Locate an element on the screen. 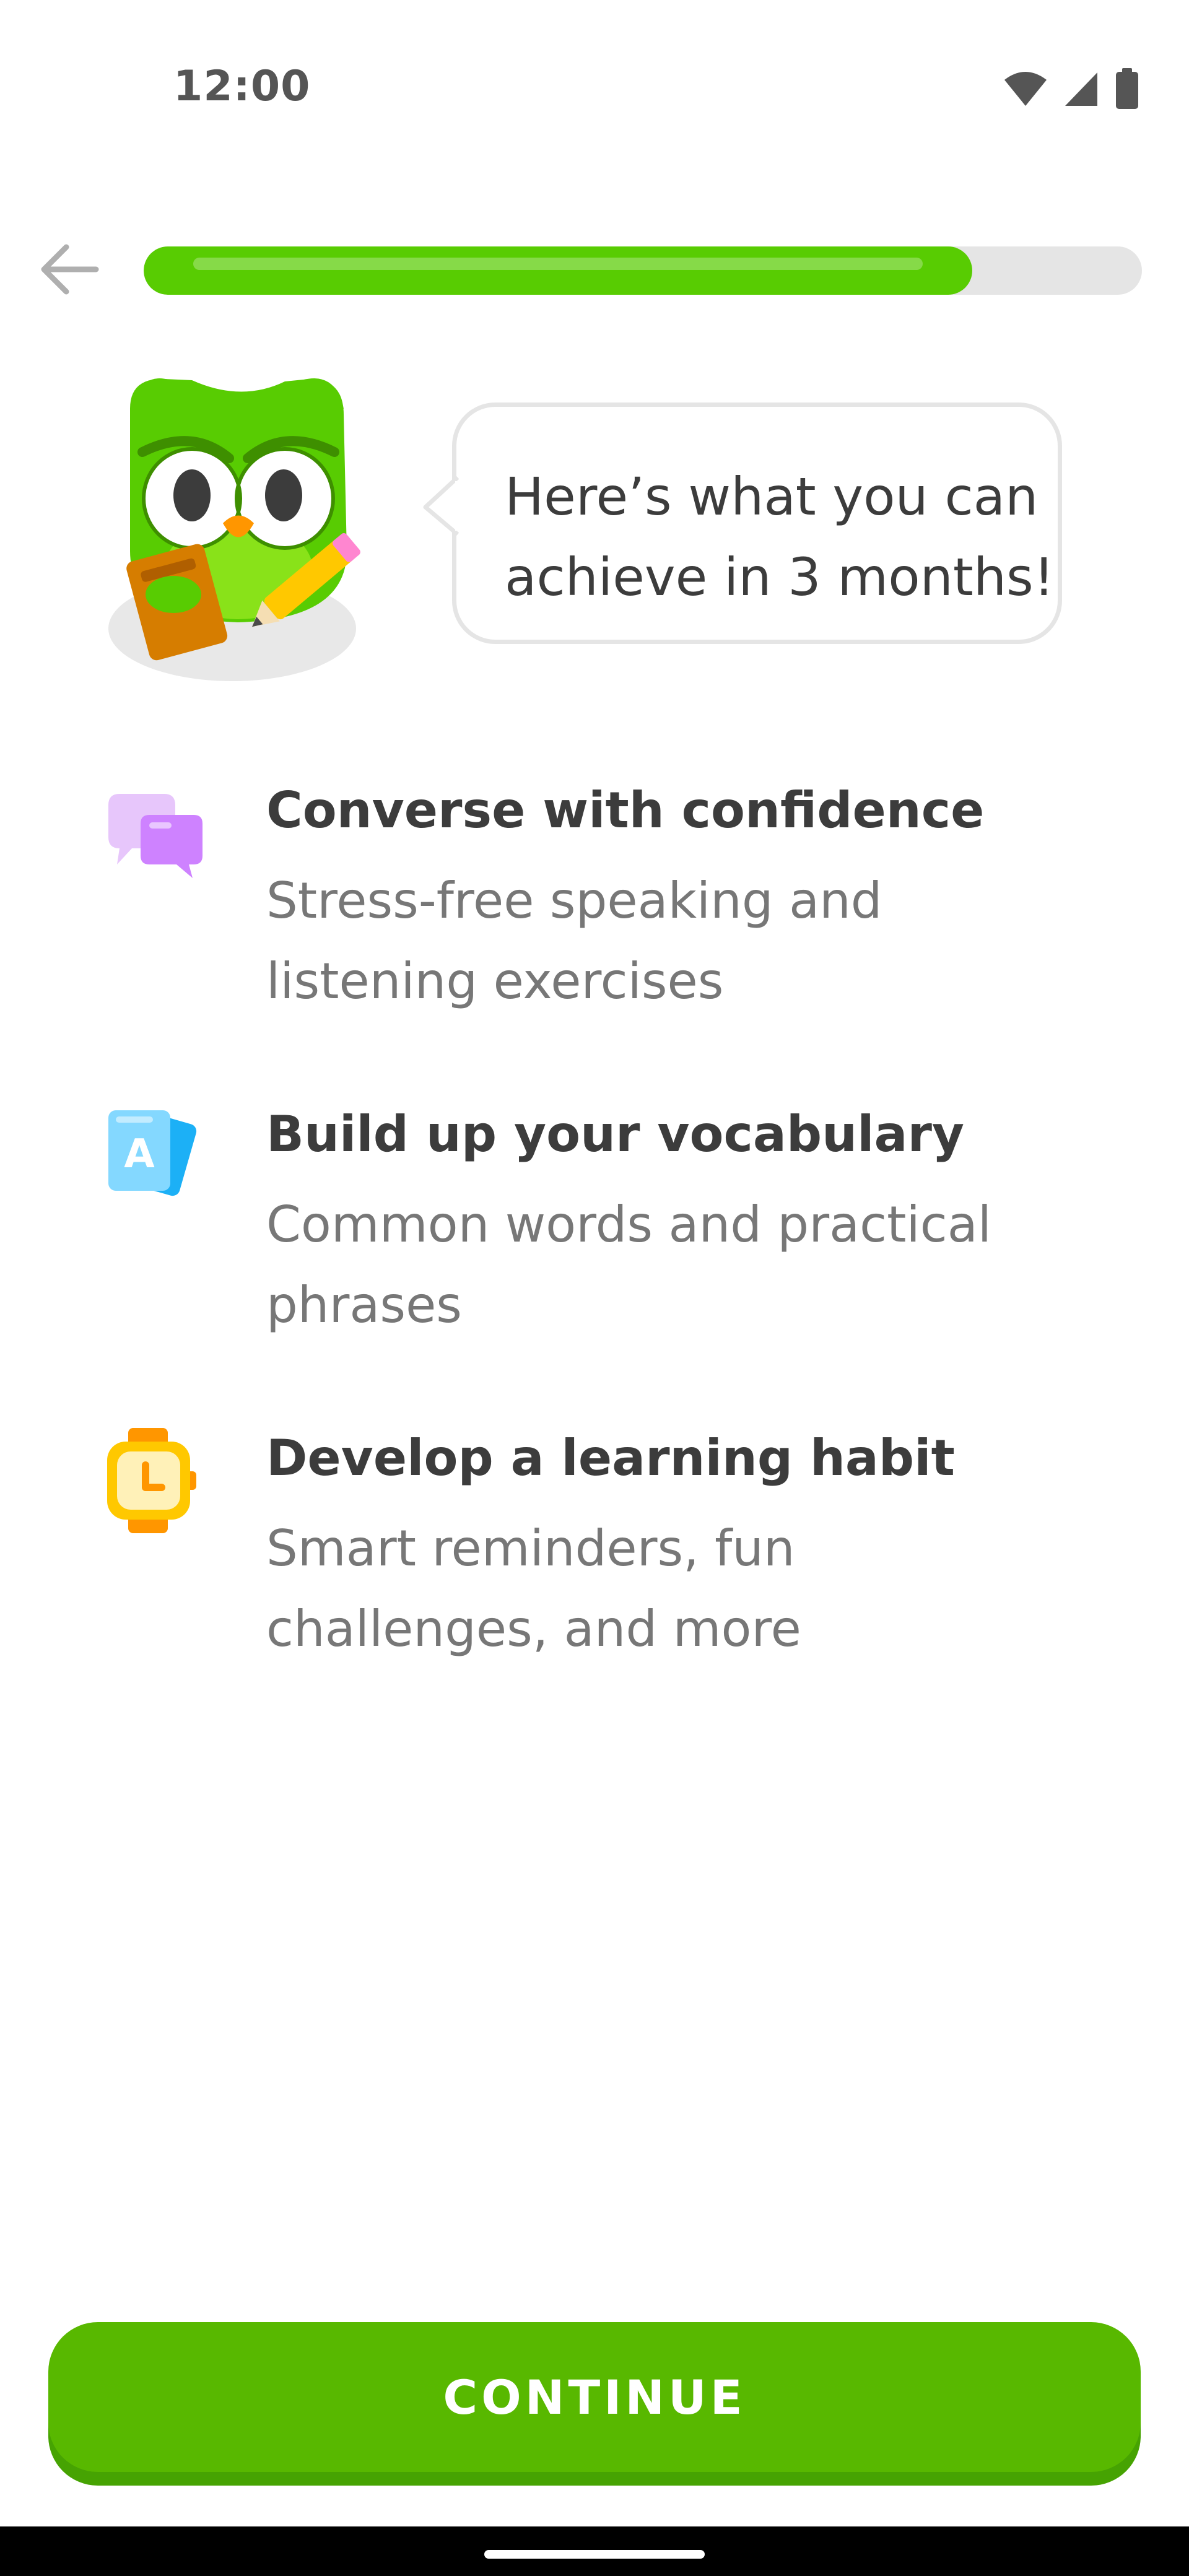 This screenshot has height=2576, width=1189. speech-bubble: Here’s what you can achieve in 3 months! is located at coordinates (742, 523).